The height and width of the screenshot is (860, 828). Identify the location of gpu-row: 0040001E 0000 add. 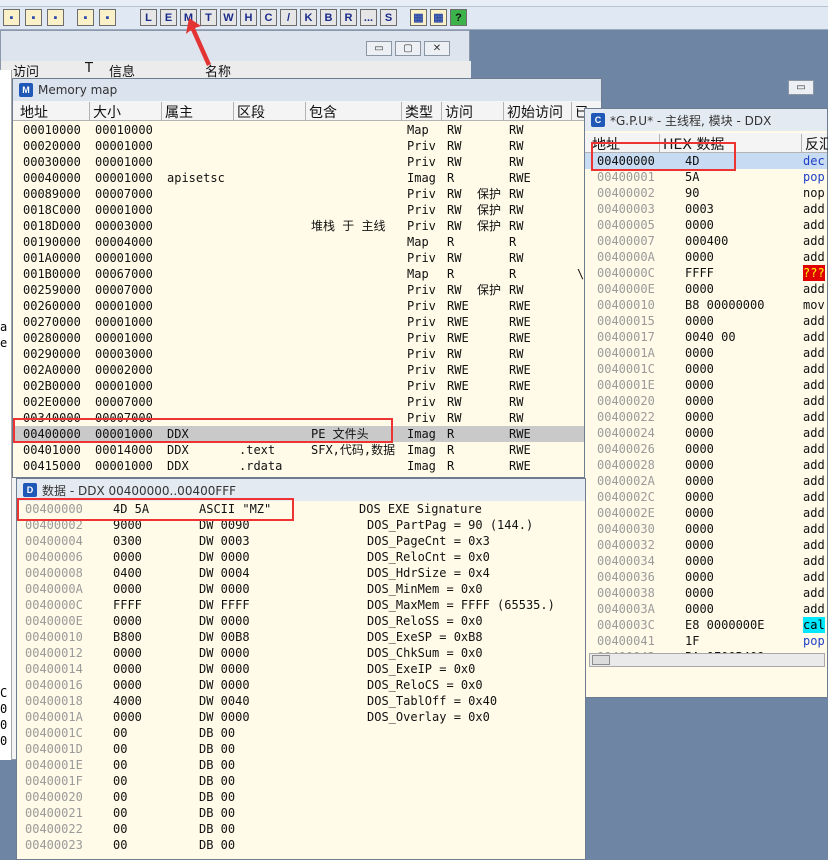
(706, 385).